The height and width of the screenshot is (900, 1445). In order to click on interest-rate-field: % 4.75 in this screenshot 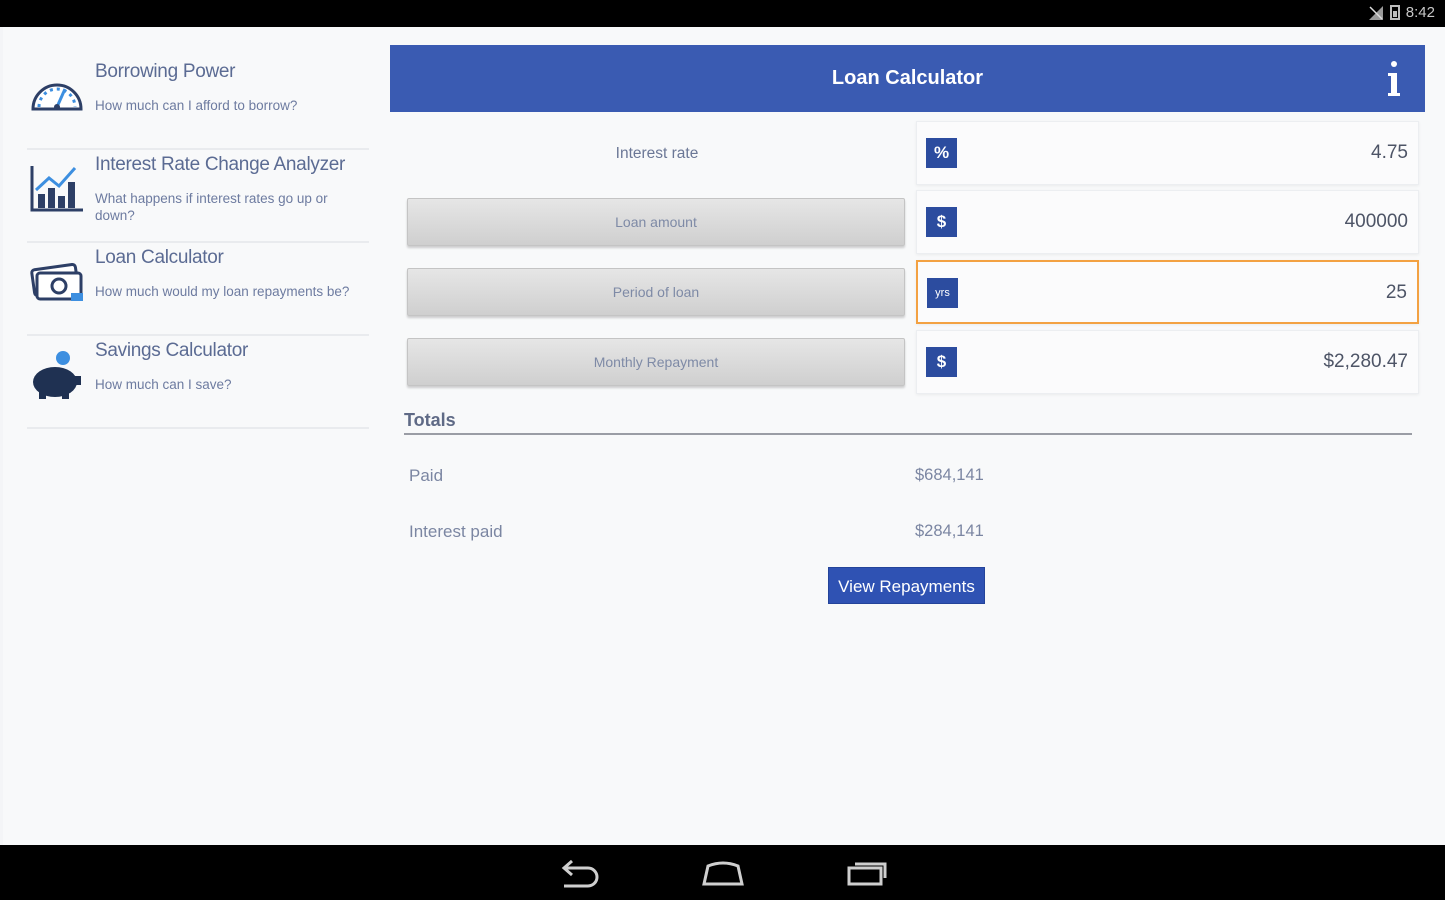, I will do `click(1167, 153)`.